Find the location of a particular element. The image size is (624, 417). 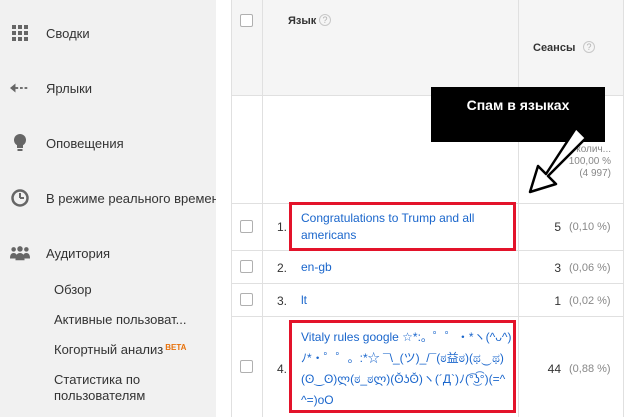

sidebar-item-alerts: Оповещения is located at coordinates (108, 143).